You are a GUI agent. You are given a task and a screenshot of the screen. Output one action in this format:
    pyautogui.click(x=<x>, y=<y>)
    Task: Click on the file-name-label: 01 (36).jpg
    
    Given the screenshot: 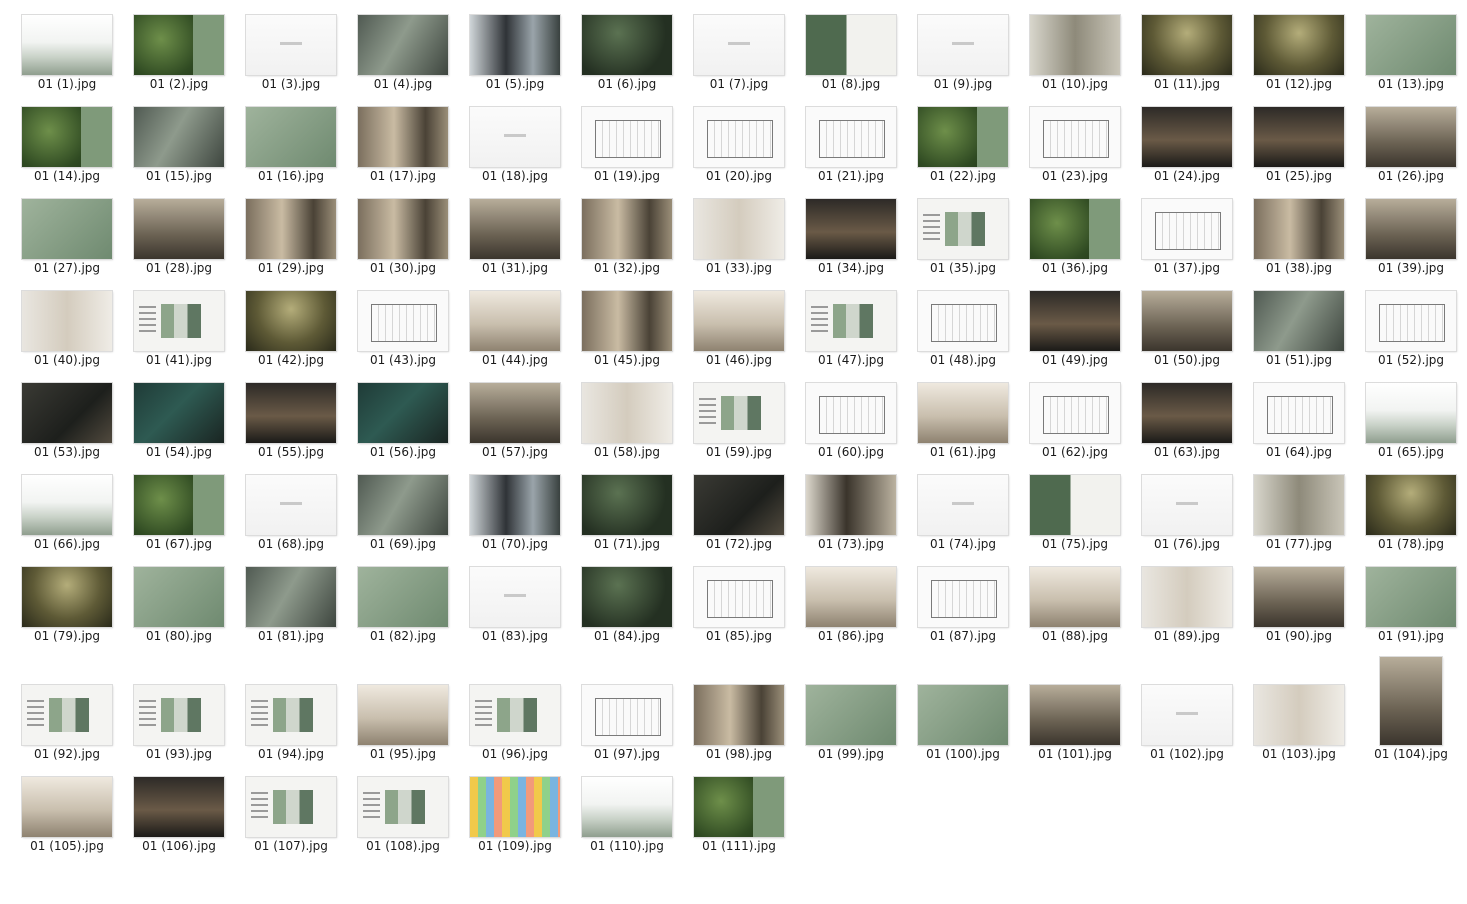 What is the action you would take?
    pyautogui.click(x=1075, y=268)
    